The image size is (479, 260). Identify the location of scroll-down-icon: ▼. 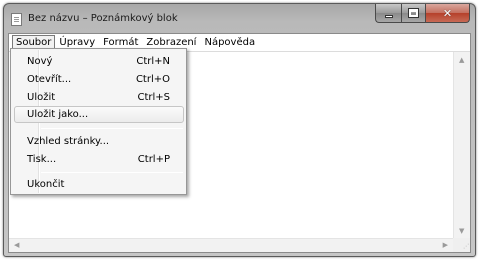
(461, 231).